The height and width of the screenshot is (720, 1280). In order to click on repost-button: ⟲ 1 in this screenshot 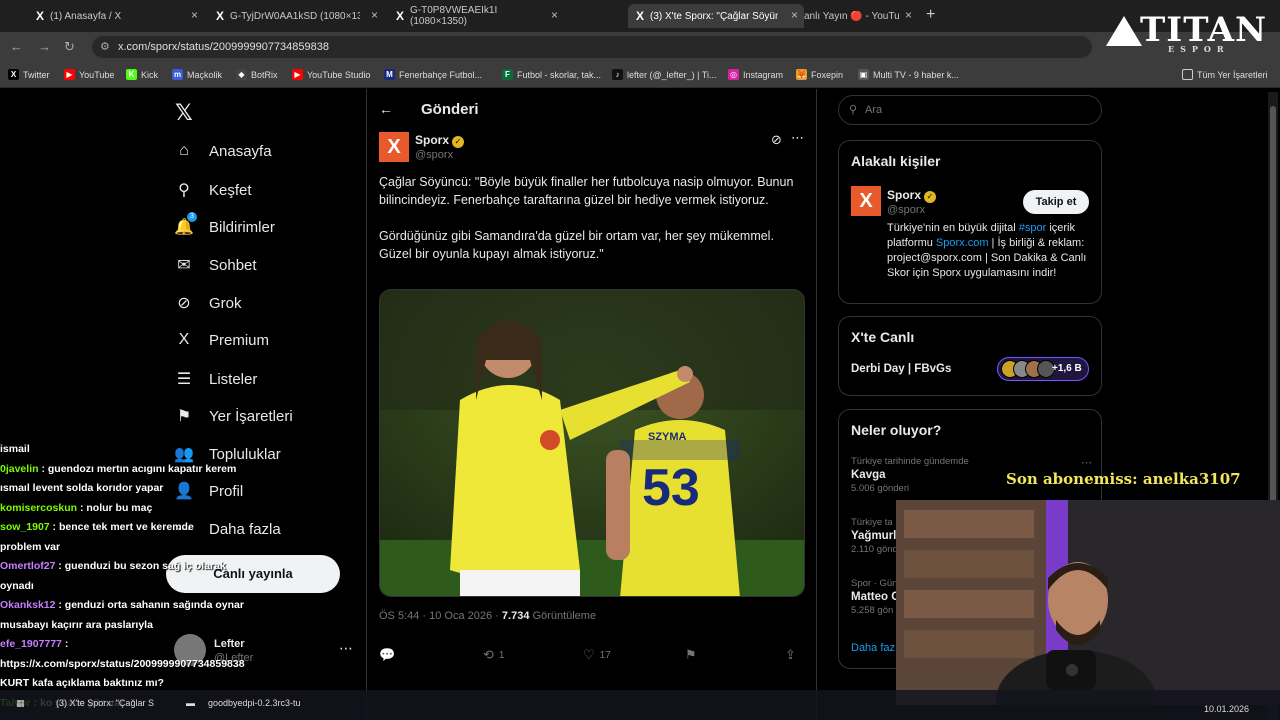, I will do `click(493, 655)`.